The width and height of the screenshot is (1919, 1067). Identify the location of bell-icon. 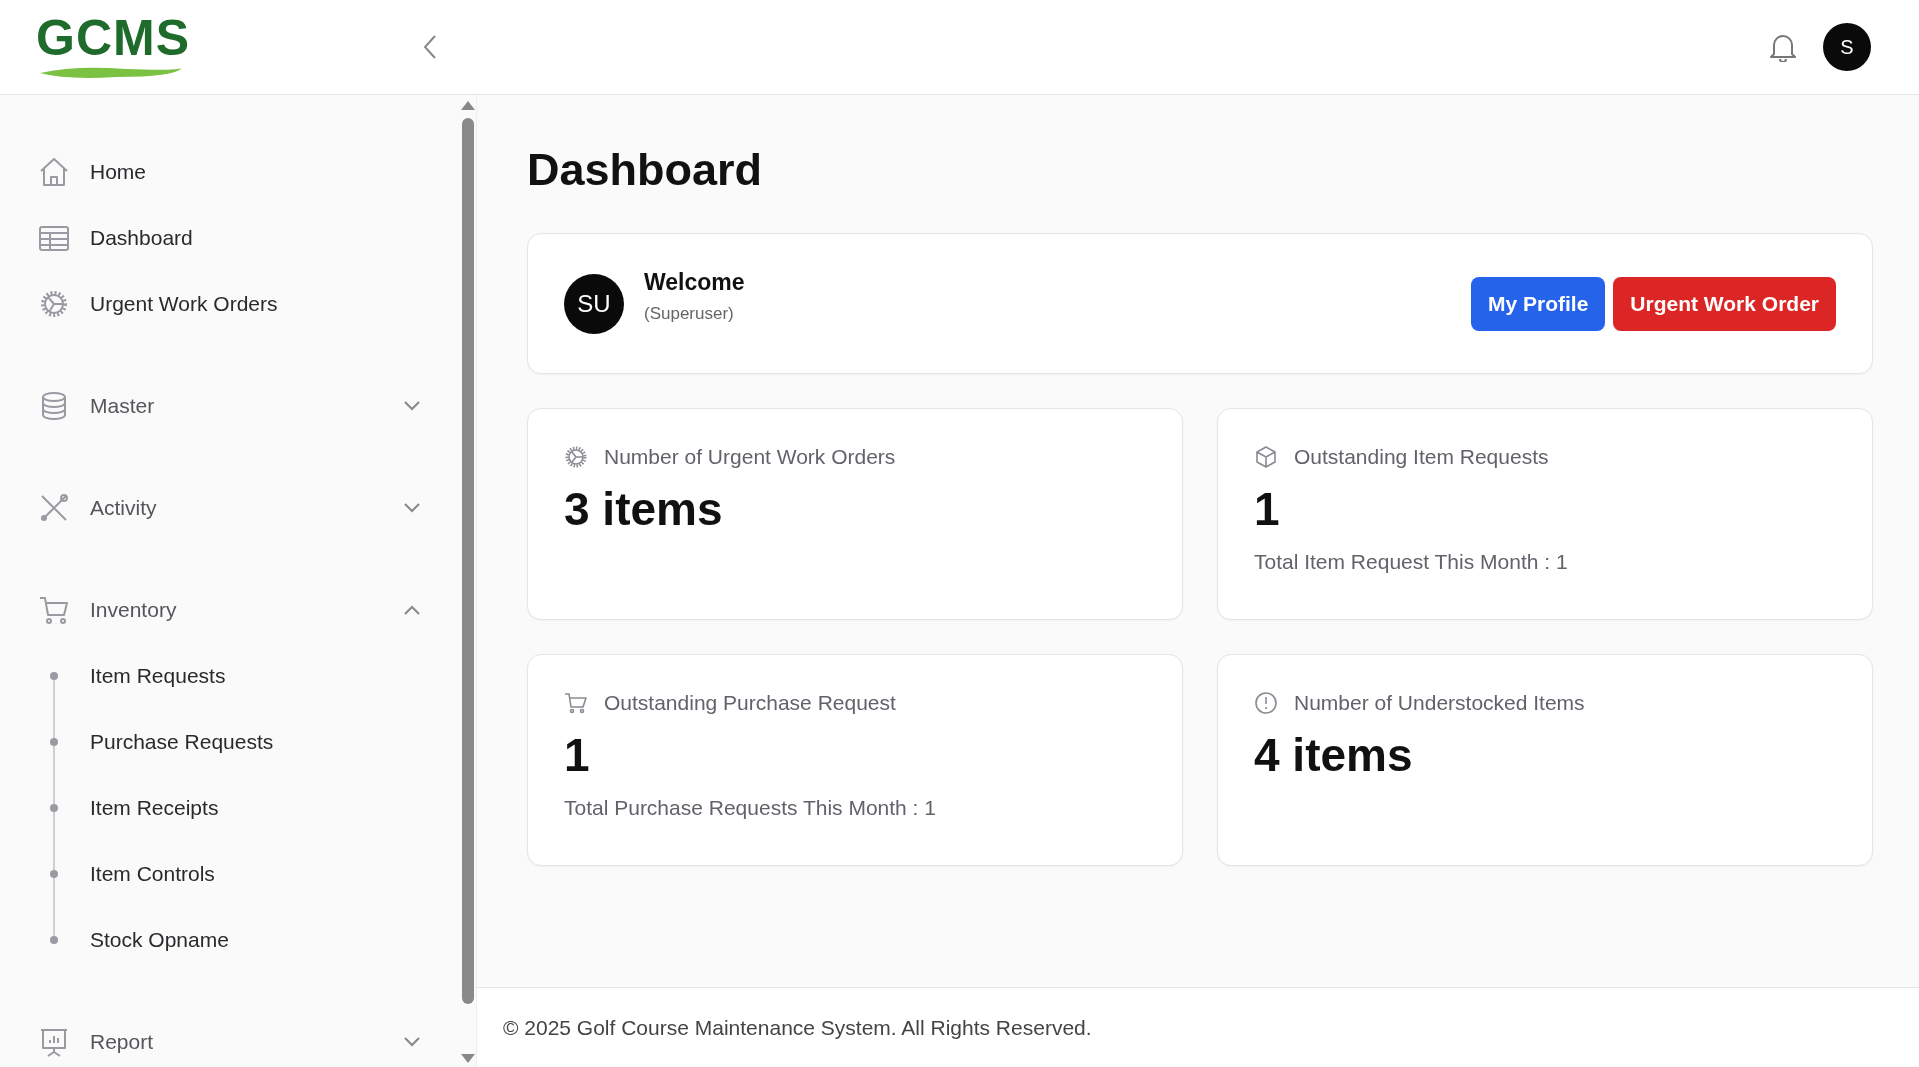
(1783, 47).